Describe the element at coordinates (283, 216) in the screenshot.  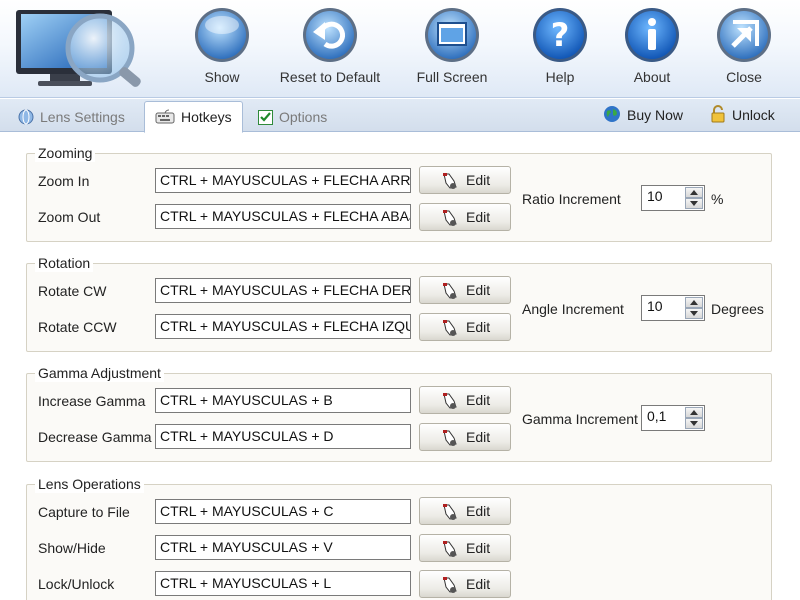
I see `zoom-out-hotkey-field: CTRL + MAYUSCULAS + FLECHA ABAJO` at that location.